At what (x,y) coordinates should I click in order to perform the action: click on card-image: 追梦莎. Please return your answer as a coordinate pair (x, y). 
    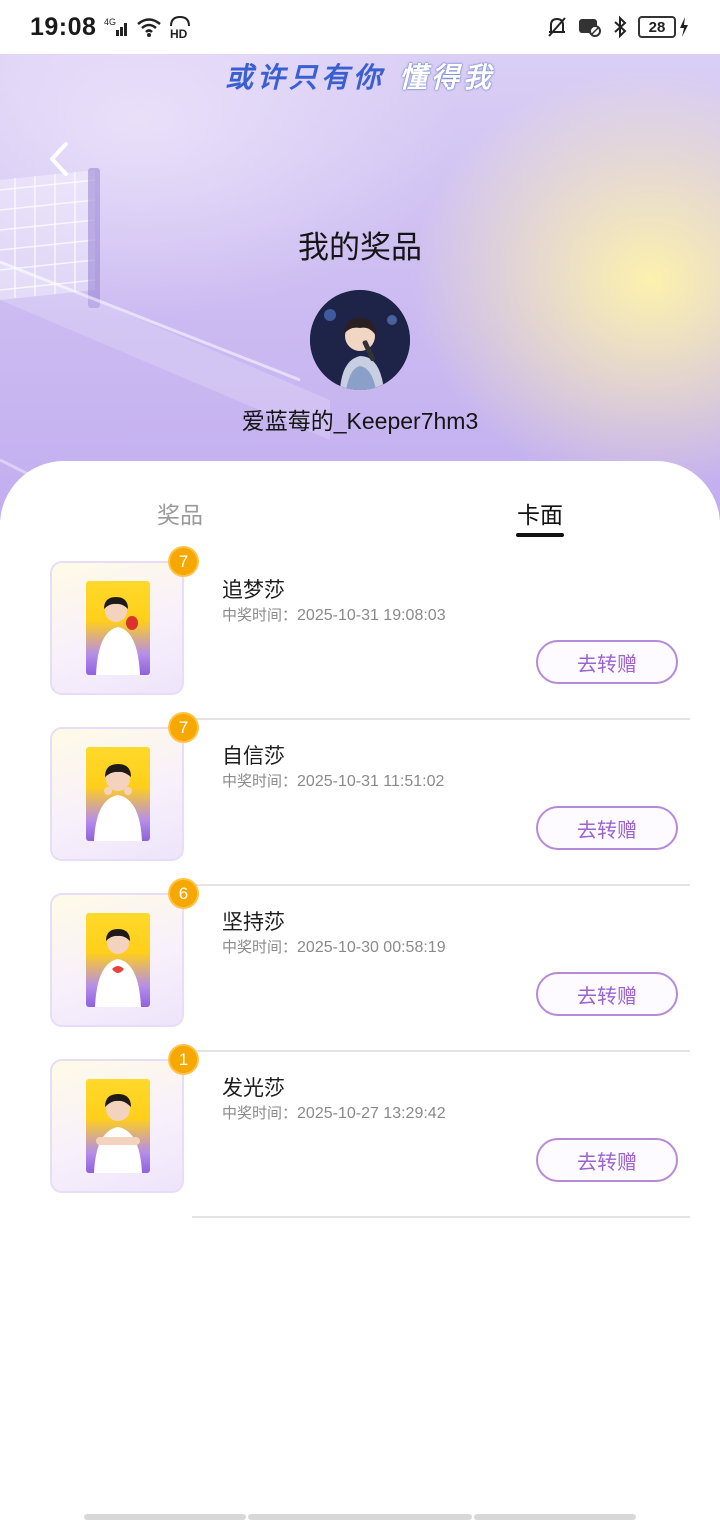
    Looking at the image, I should click on (118, 628).